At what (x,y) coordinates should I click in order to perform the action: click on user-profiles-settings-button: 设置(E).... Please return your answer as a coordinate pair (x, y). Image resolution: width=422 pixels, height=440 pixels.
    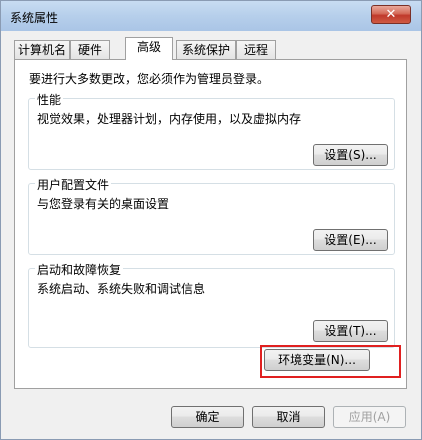
    Looking at the image, I should click on (350, 240).